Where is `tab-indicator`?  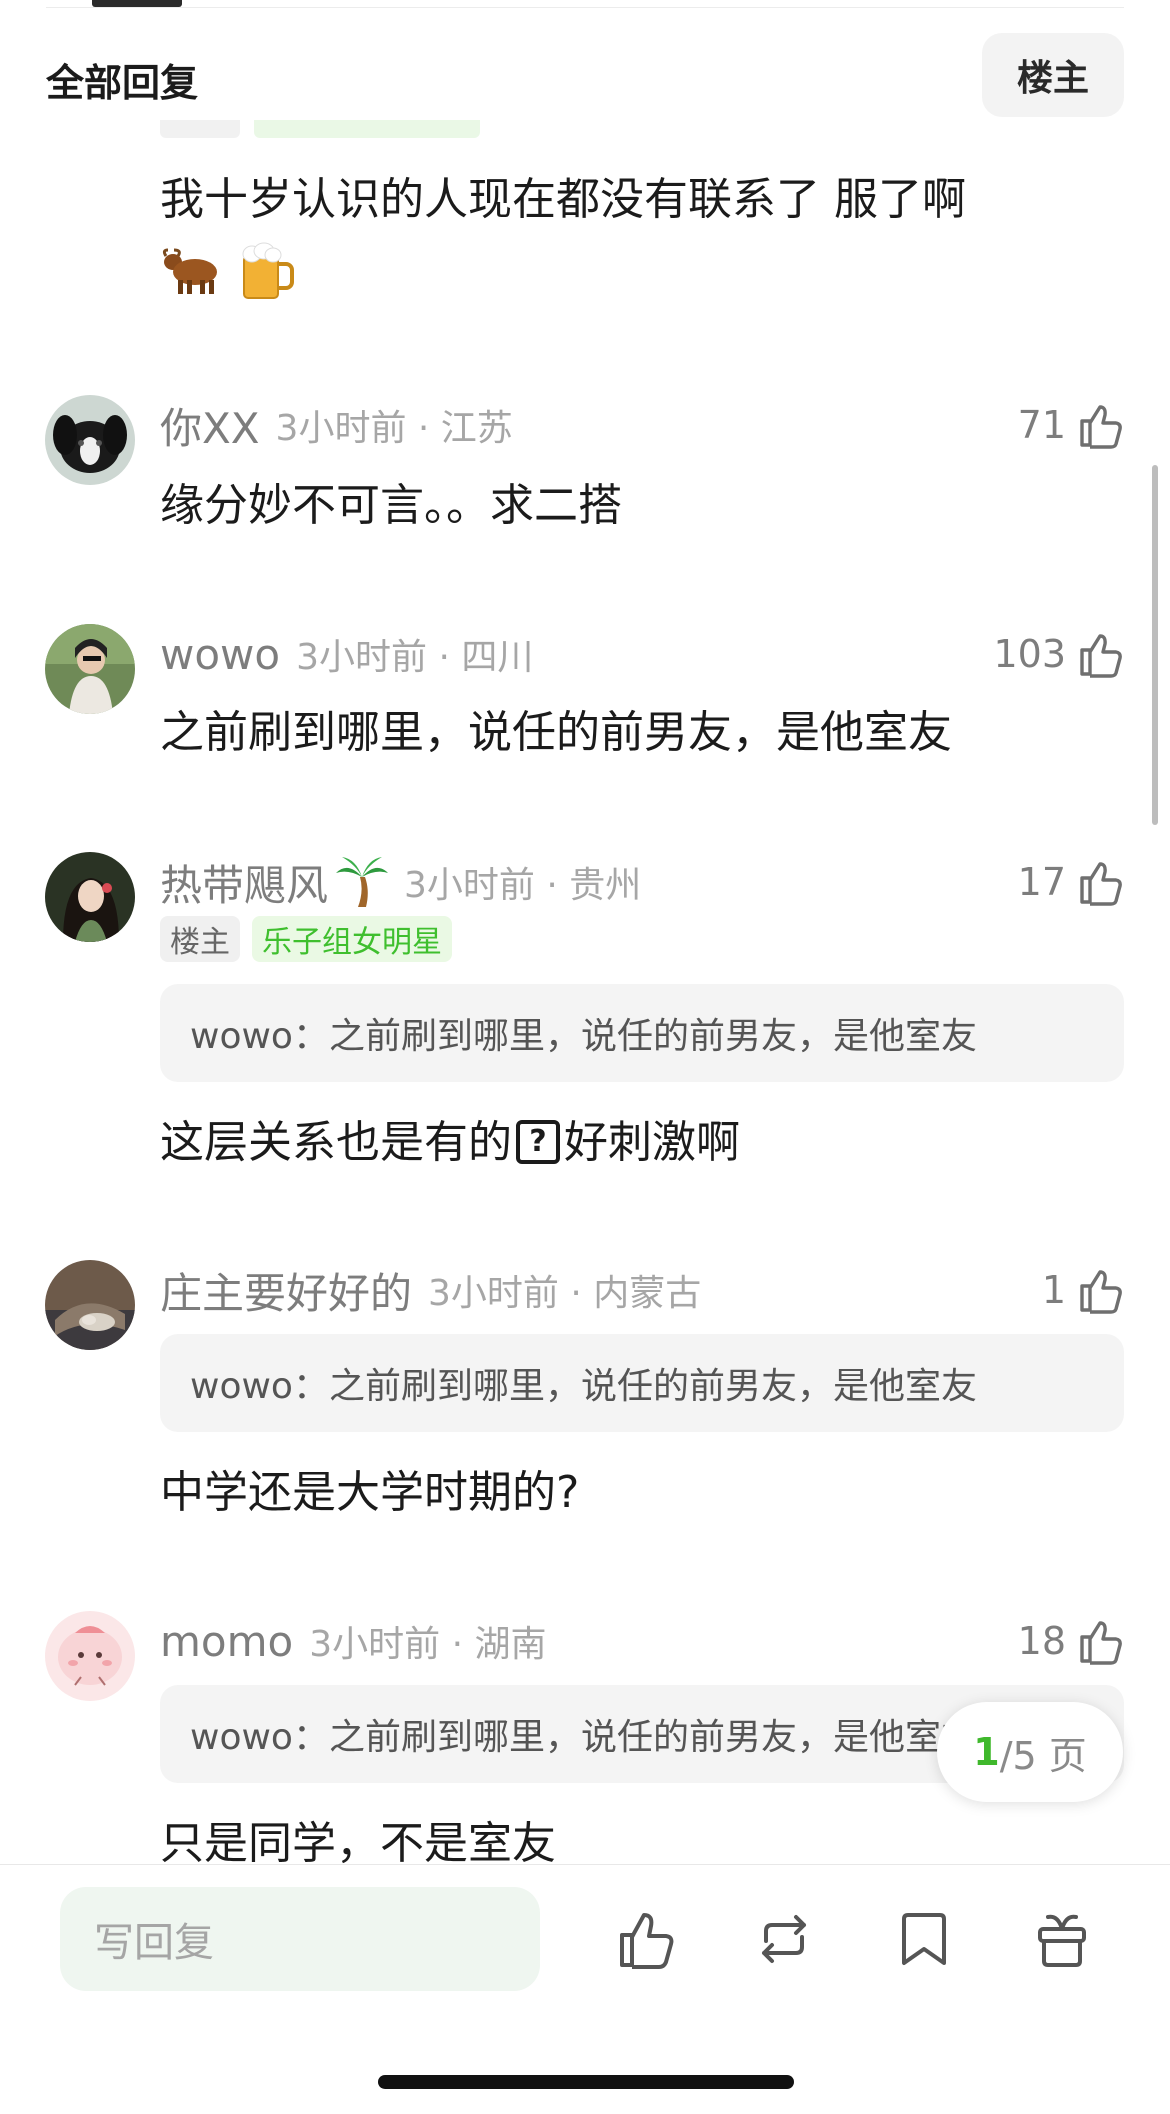
tab-indicator is located at coordinates (137, 3).